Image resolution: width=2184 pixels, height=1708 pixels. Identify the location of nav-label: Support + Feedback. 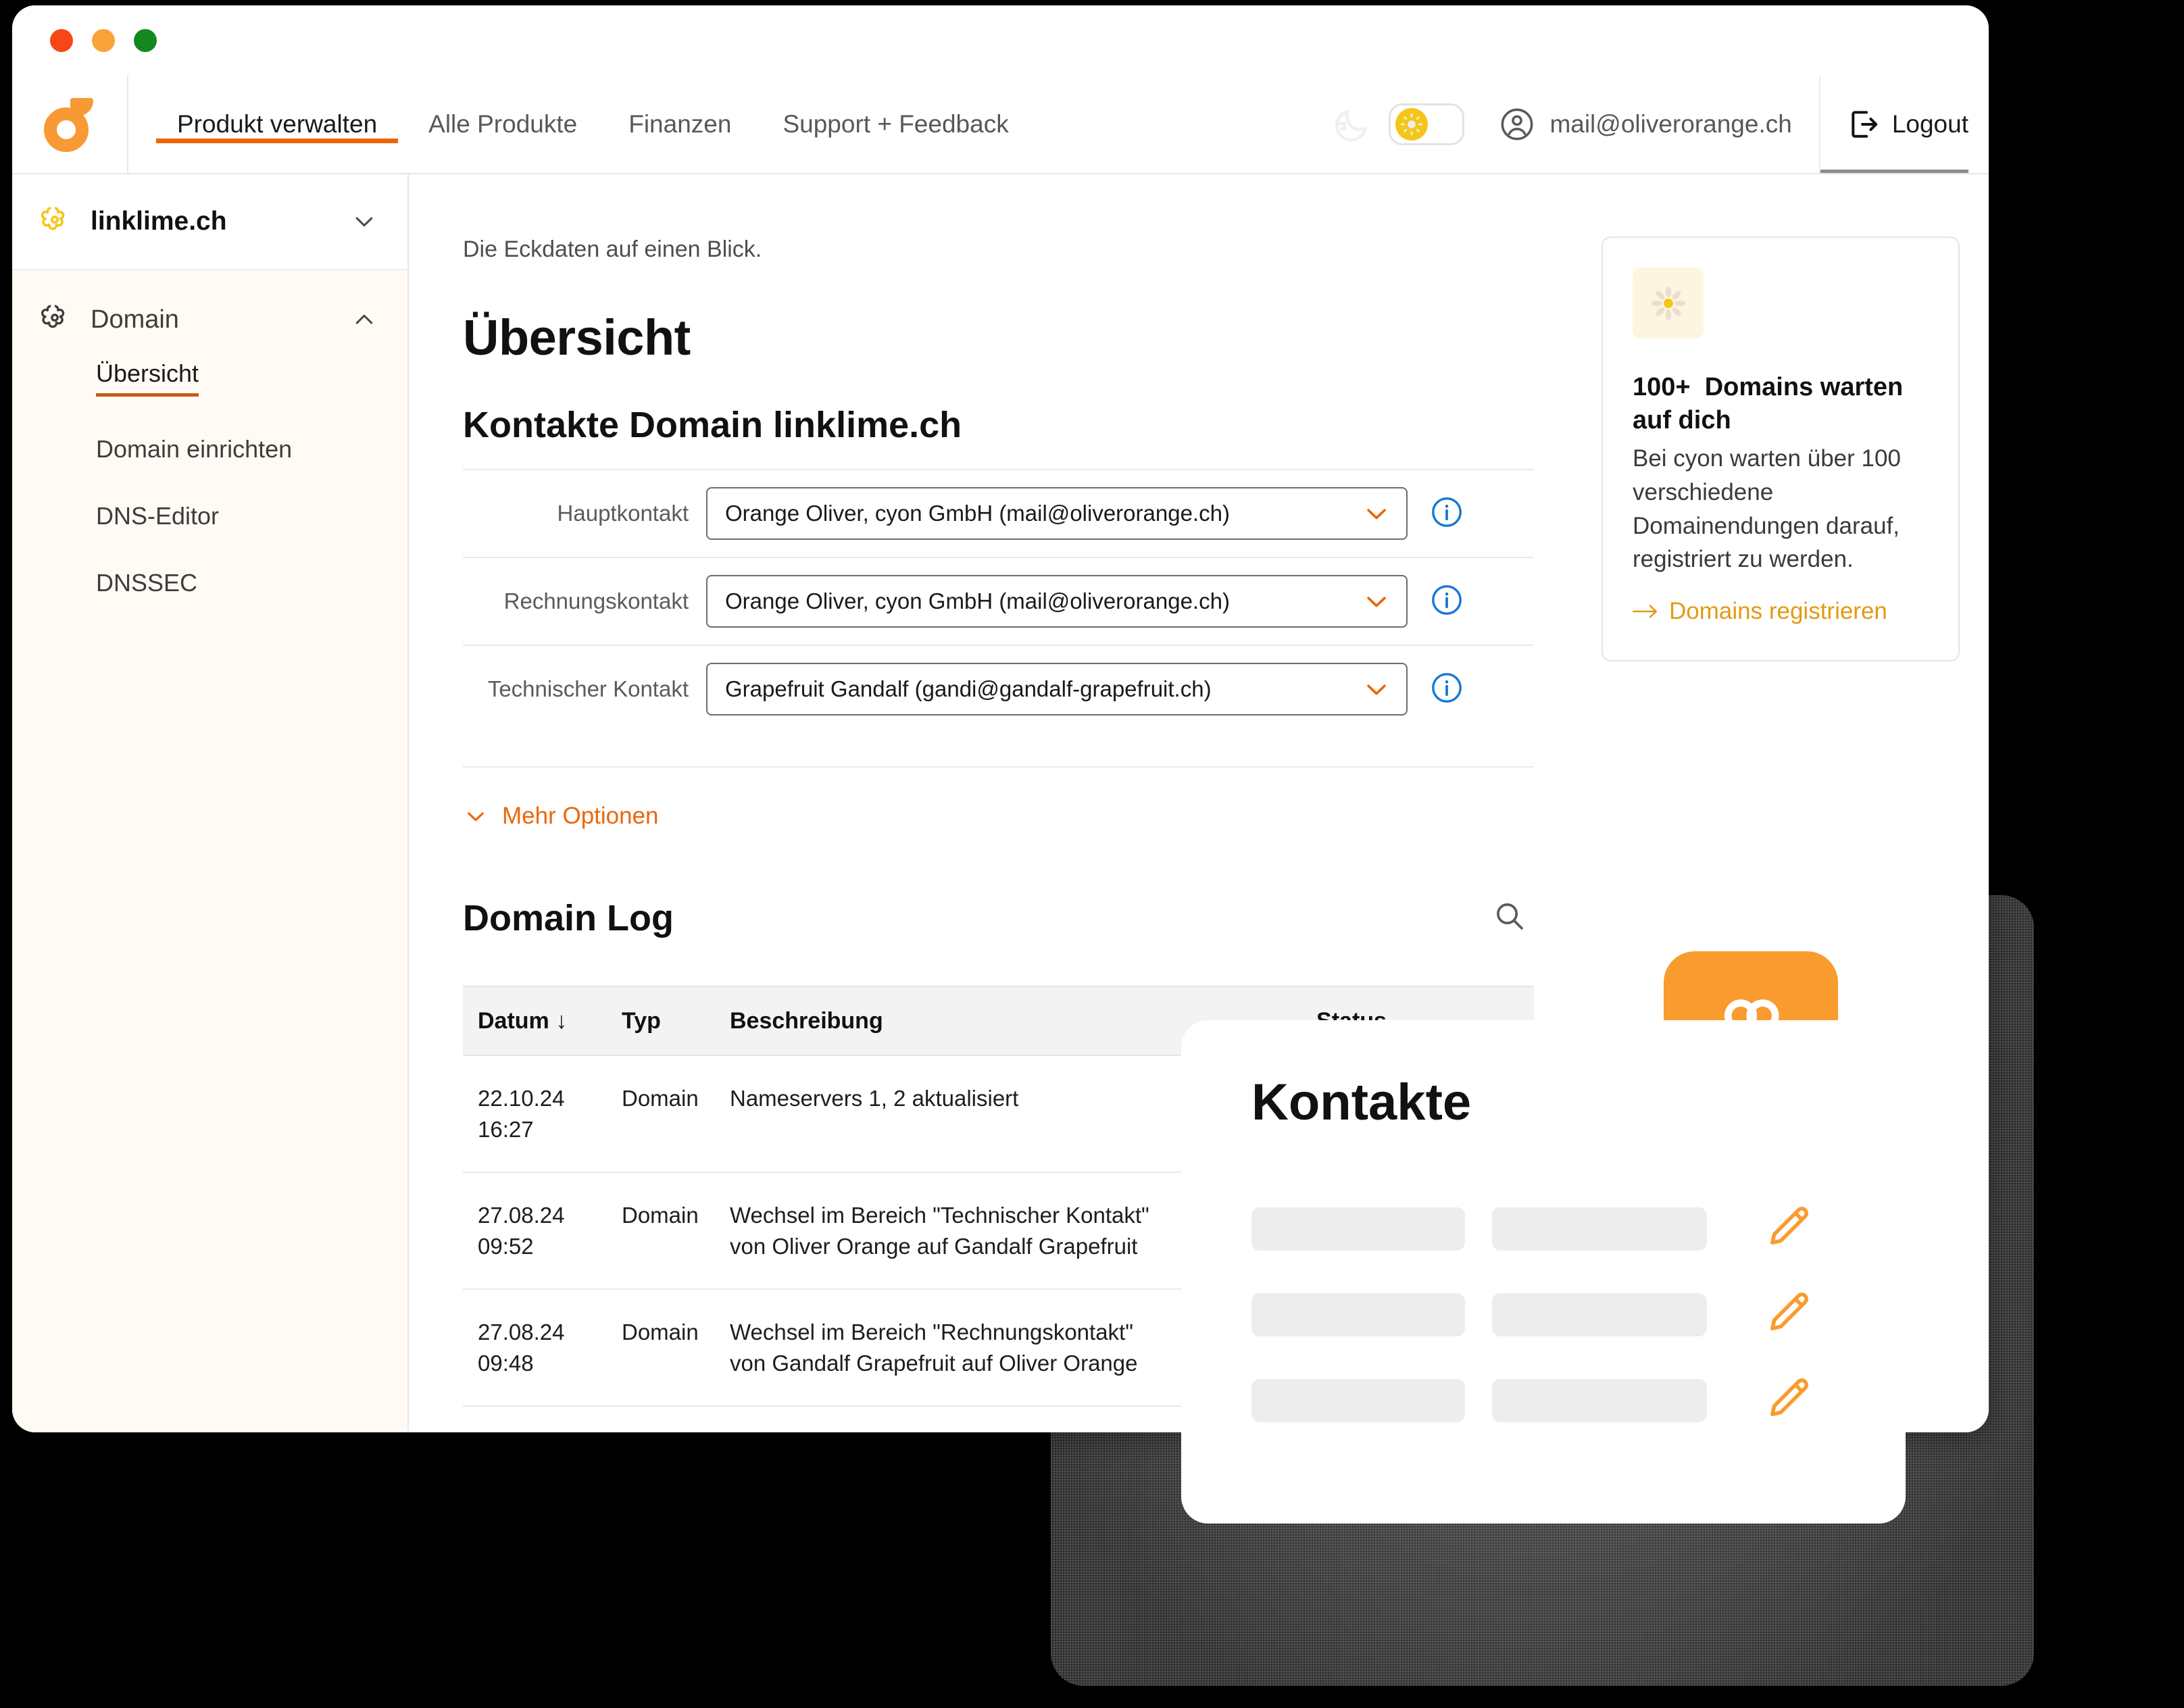
(896, 124).